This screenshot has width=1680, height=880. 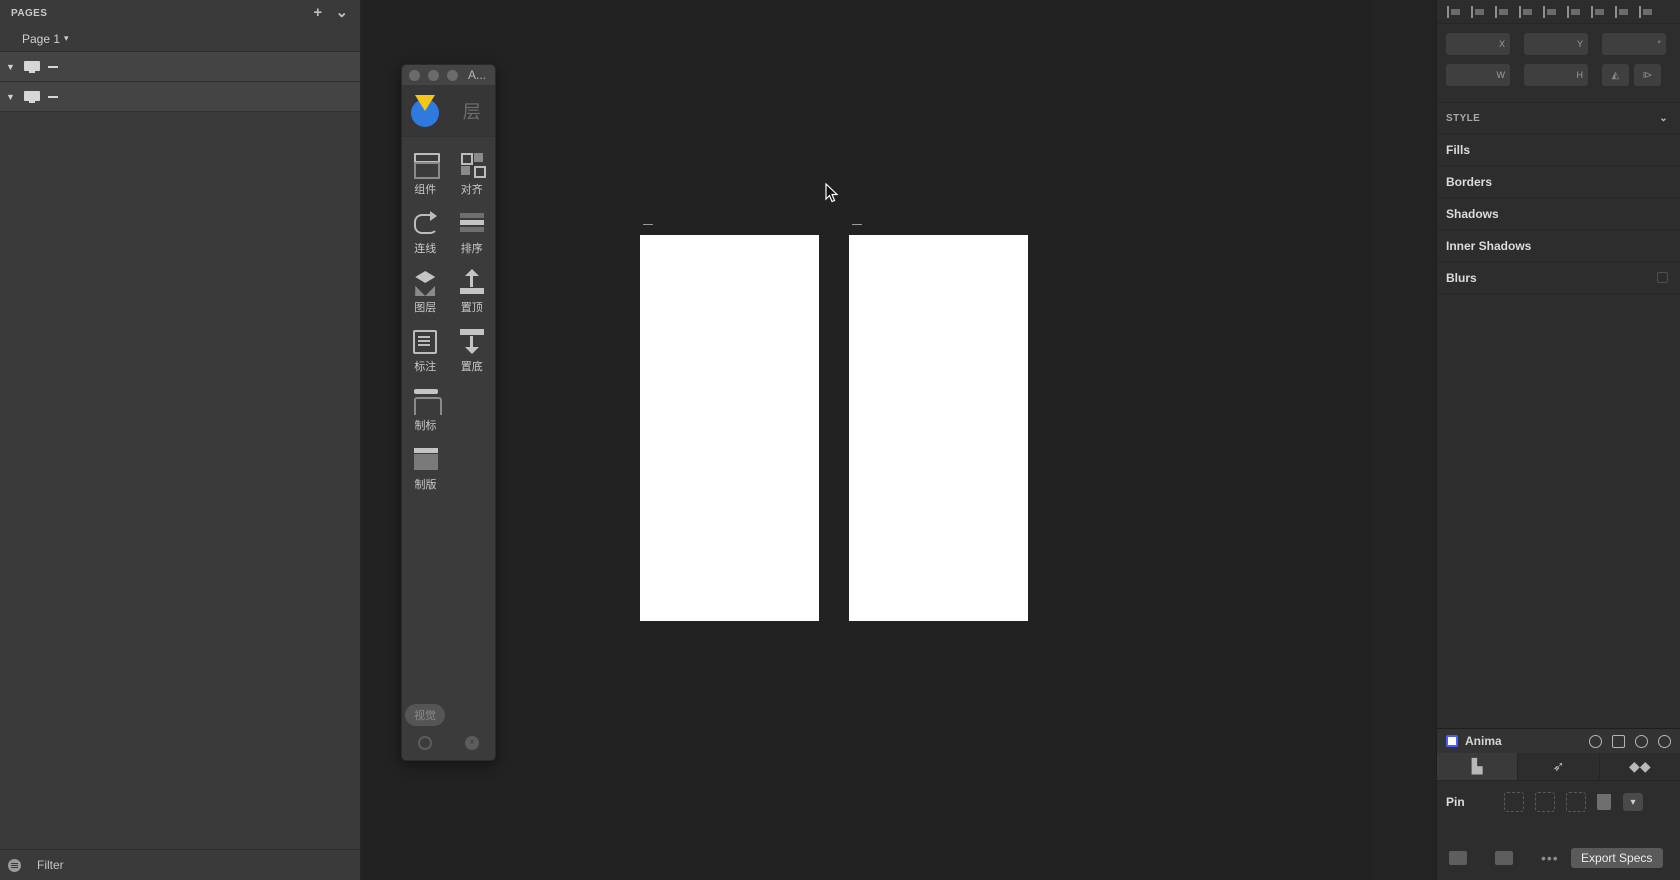 What do you see at coordinates (53, 96) in the screenshot?
I see `layer-name` at bounding box center [53, 96].